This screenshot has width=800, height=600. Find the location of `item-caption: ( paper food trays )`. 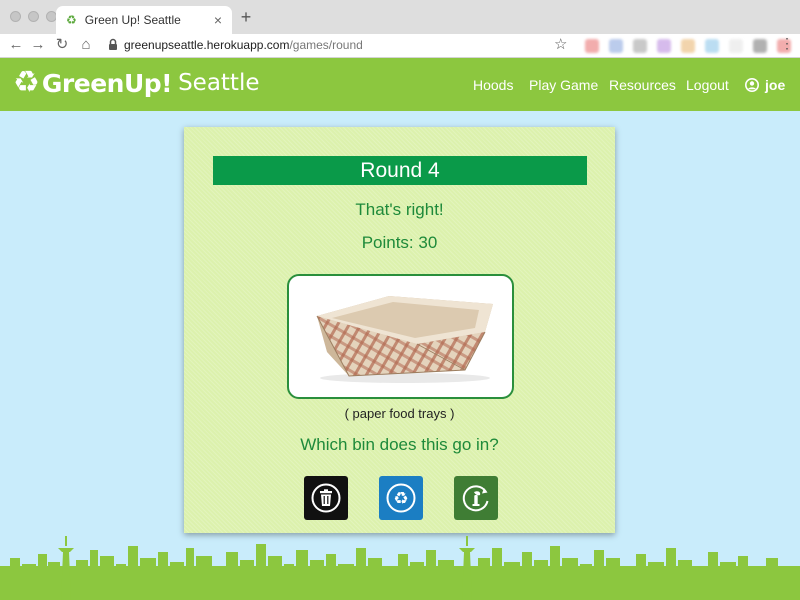

item-caption: ( paper food trays ) is located at coordinates (399, 413).